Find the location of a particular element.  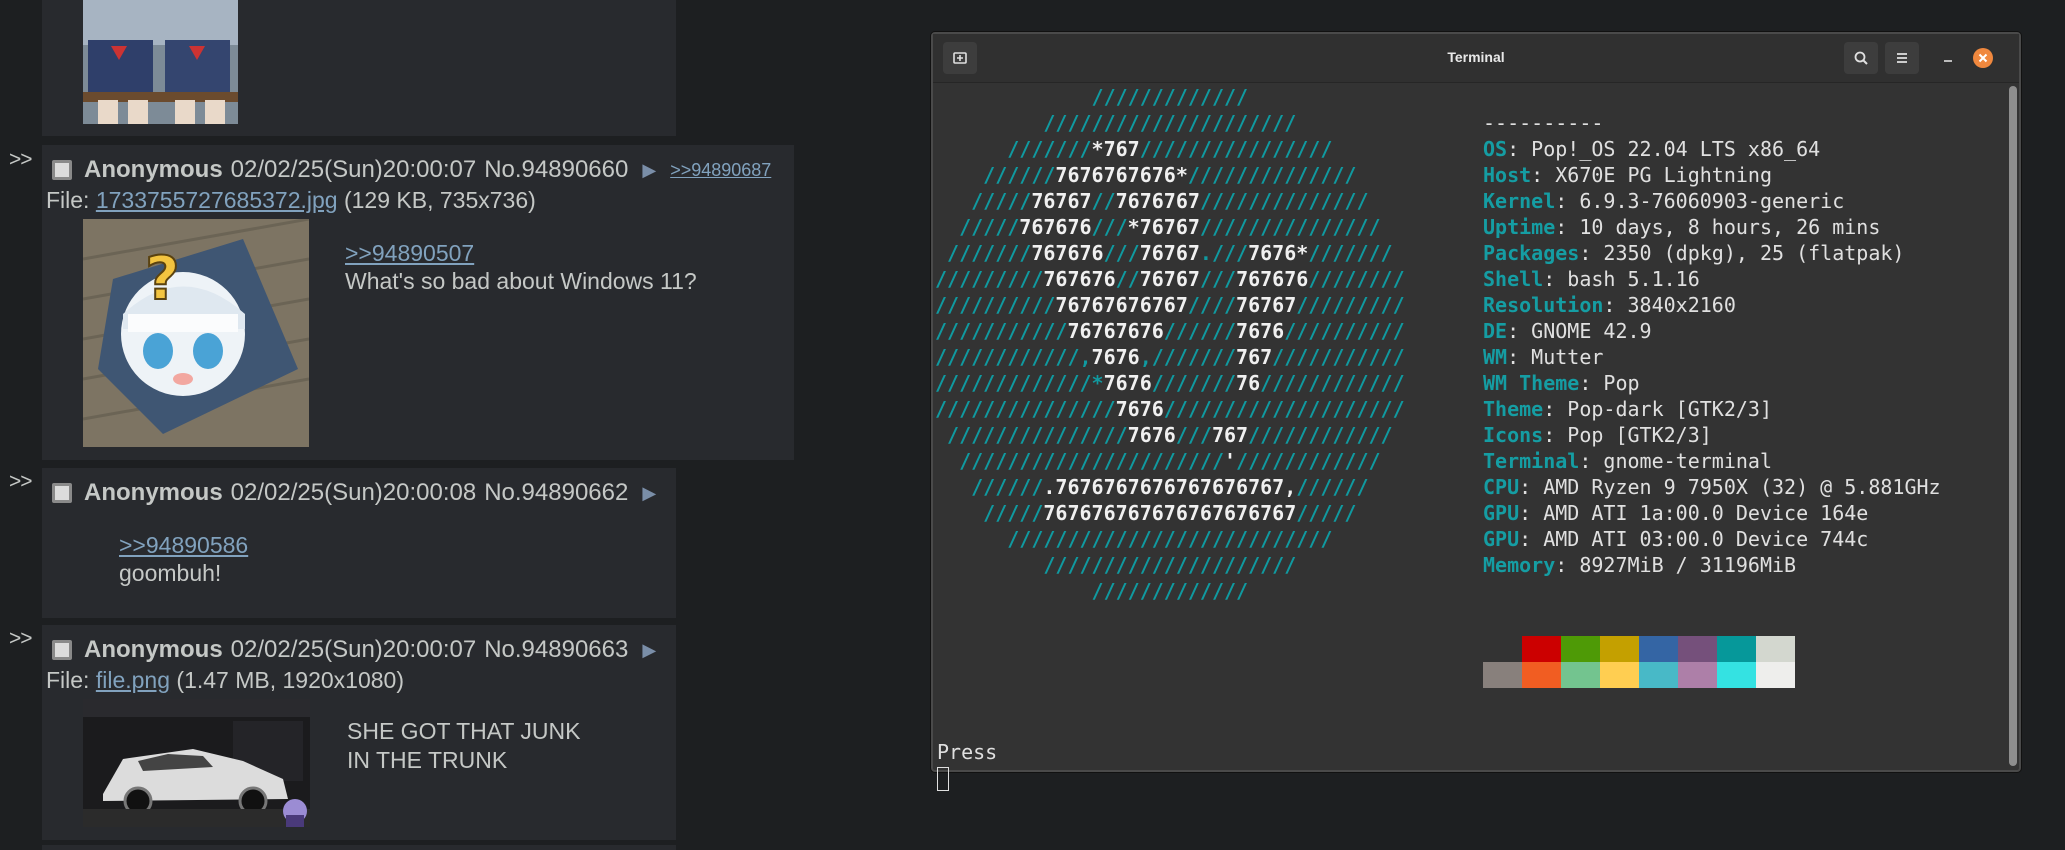

file-info: File: file.png (1.47 MB, 1920x1080) is located at coordinates (225, 680).